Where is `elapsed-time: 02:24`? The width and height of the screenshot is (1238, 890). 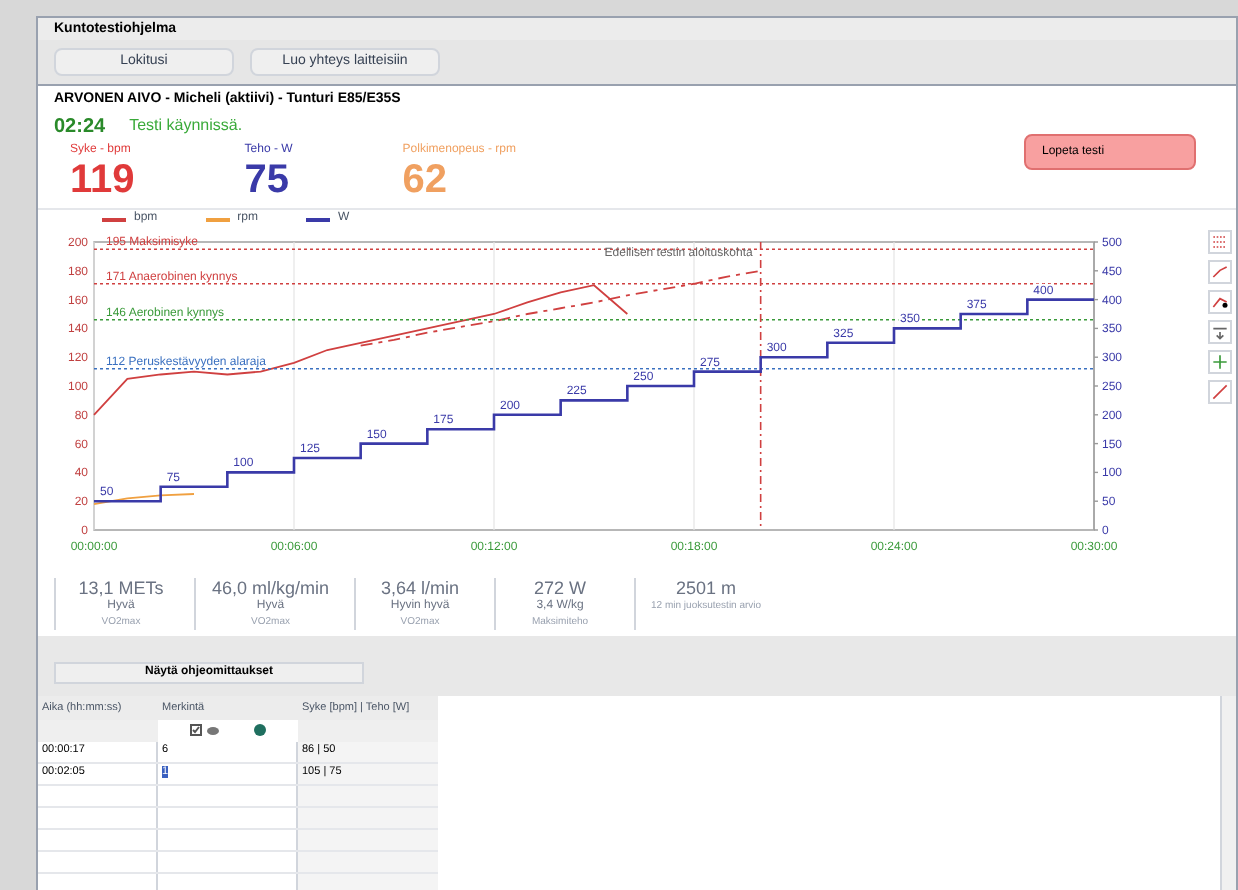
elapsed-time: 02:24 is located at coordinates (80, 127).